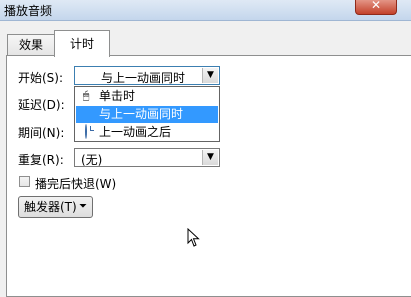  I want to click on start-dropdown-list: 🖱 单击时 与上一动画同时 上一动画之后, so click(147, 114).